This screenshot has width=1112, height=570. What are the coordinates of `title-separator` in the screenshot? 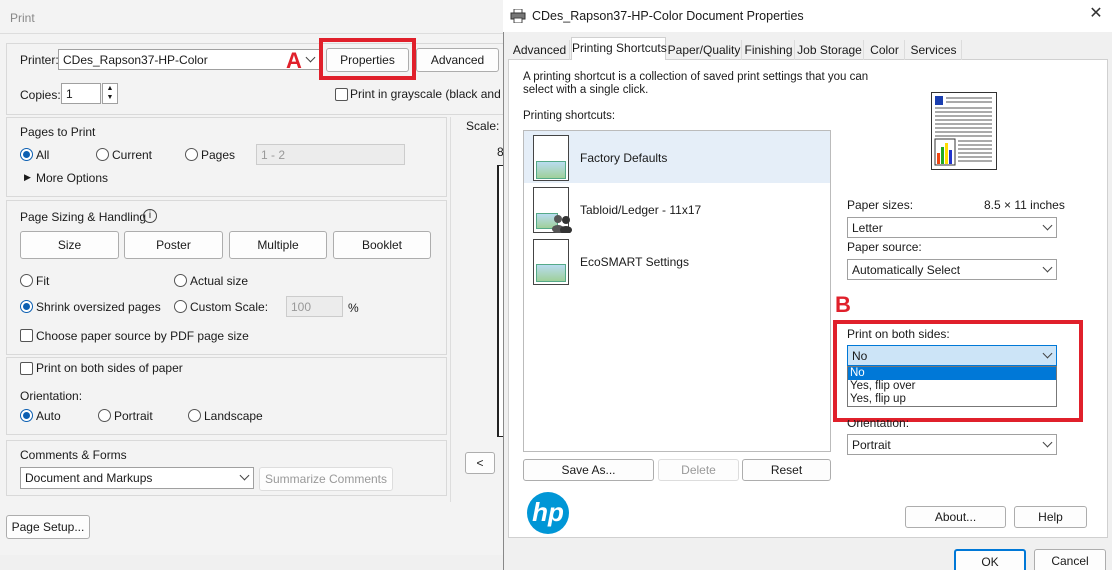 It's located at (252, 33).